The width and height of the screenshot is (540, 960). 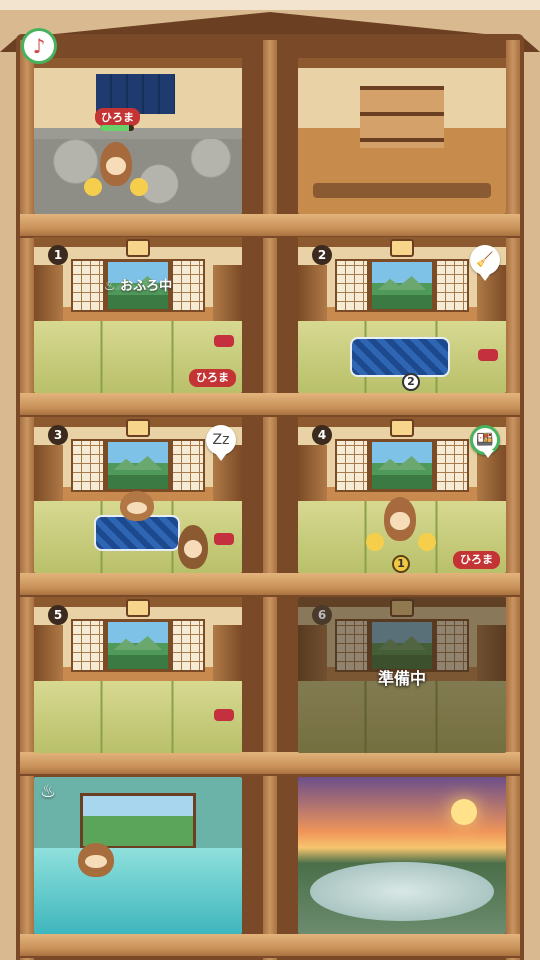 I want to click on indoor-bath: ♨, so click(x=138, y=855).